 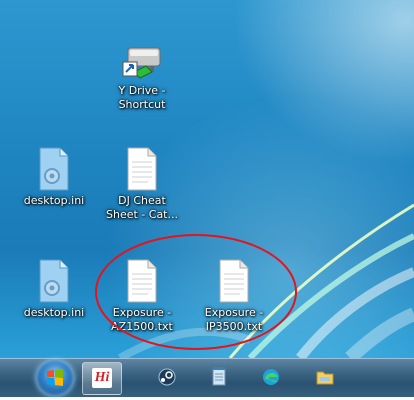 I want to click on taskbar: Hi, so click(x=207, y=377).